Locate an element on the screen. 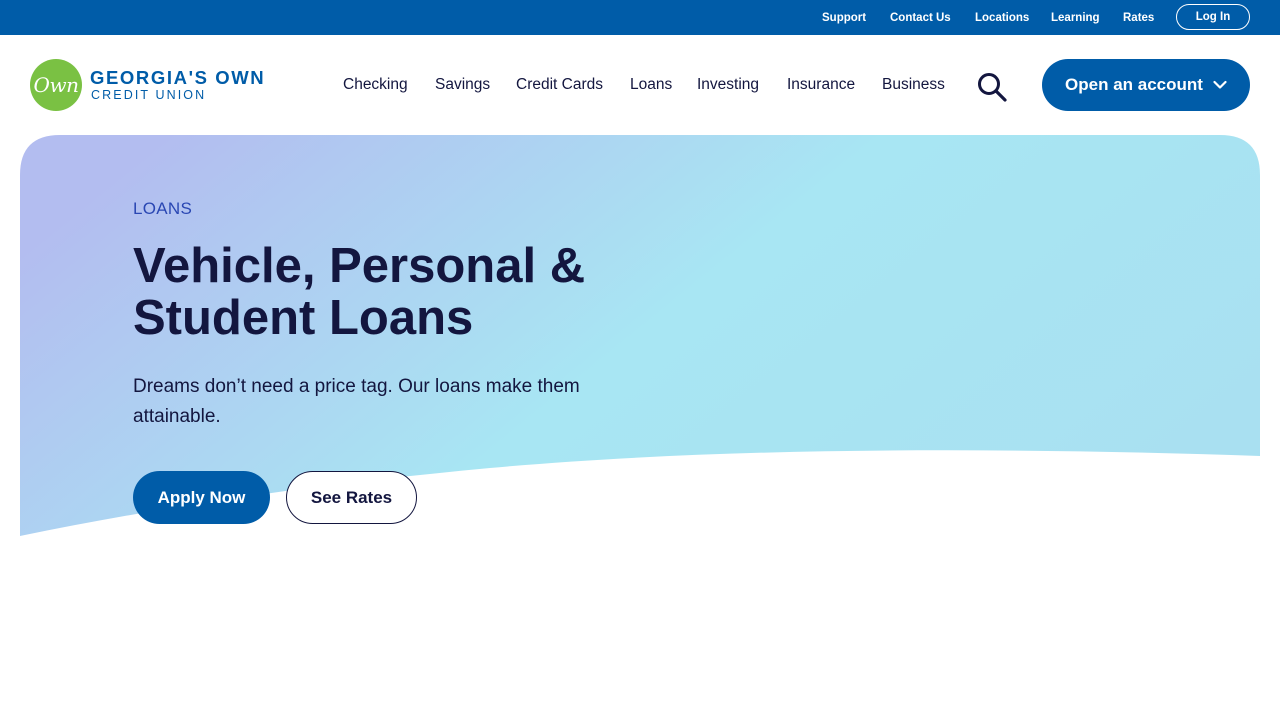  open-account-button: Open an account is located at coordinates (1146, 85).